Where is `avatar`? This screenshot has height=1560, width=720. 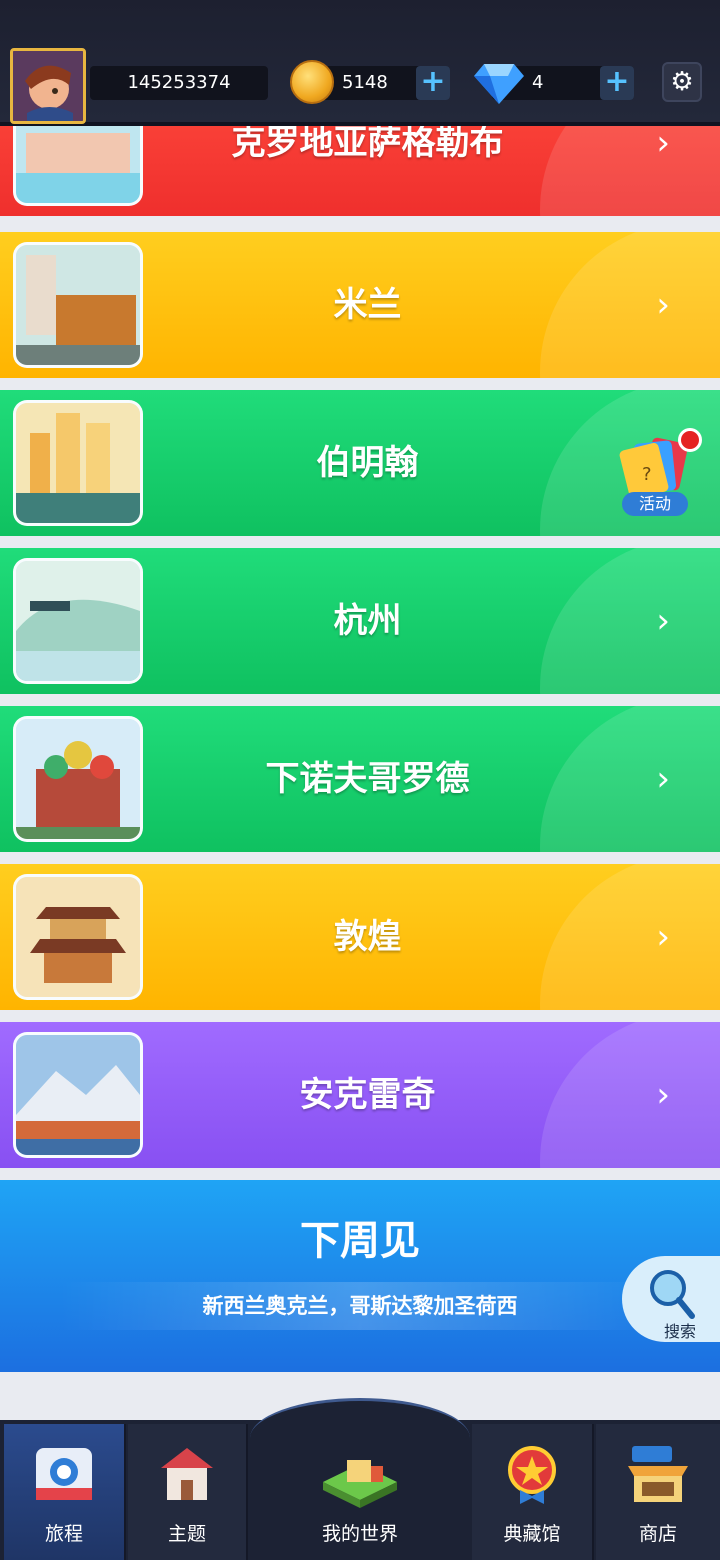 avatar is located at coordinates (48, 86).